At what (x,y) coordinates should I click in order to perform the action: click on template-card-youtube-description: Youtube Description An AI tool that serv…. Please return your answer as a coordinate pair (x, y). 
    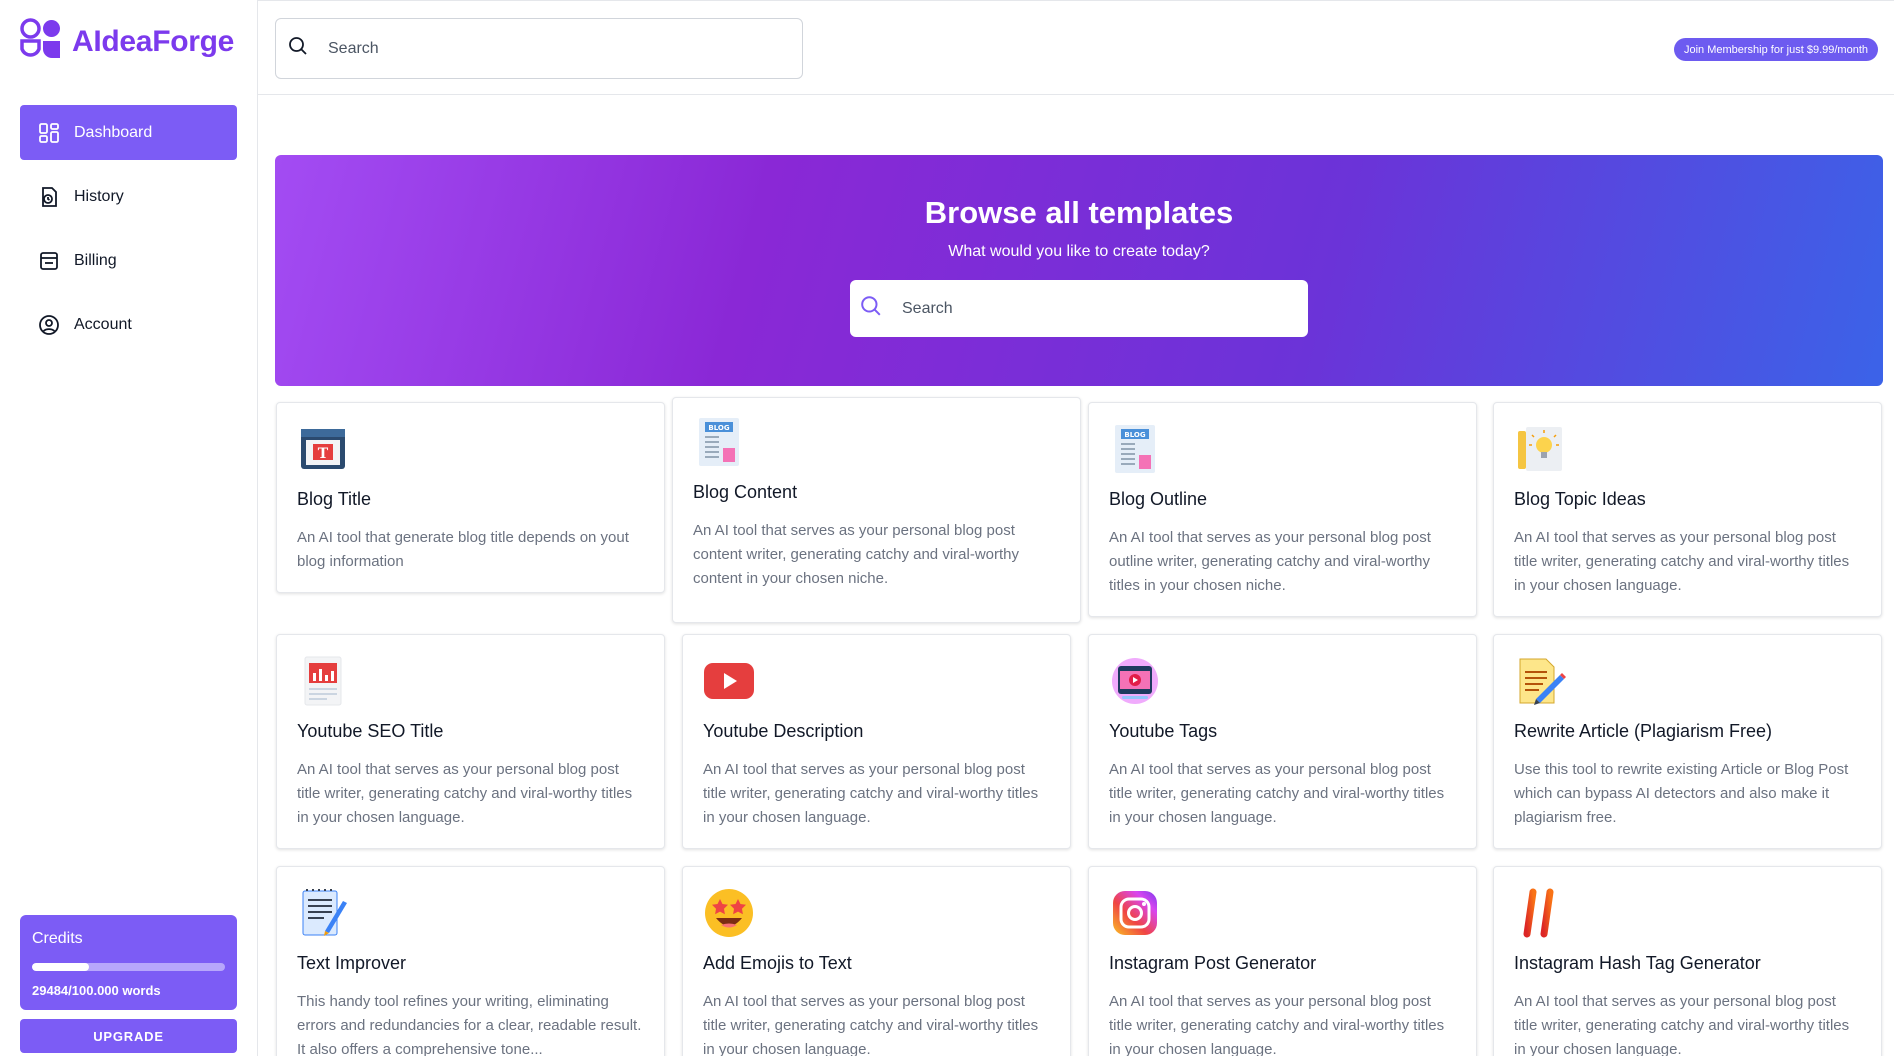
    Looking at the image, I should click on (876, 741).